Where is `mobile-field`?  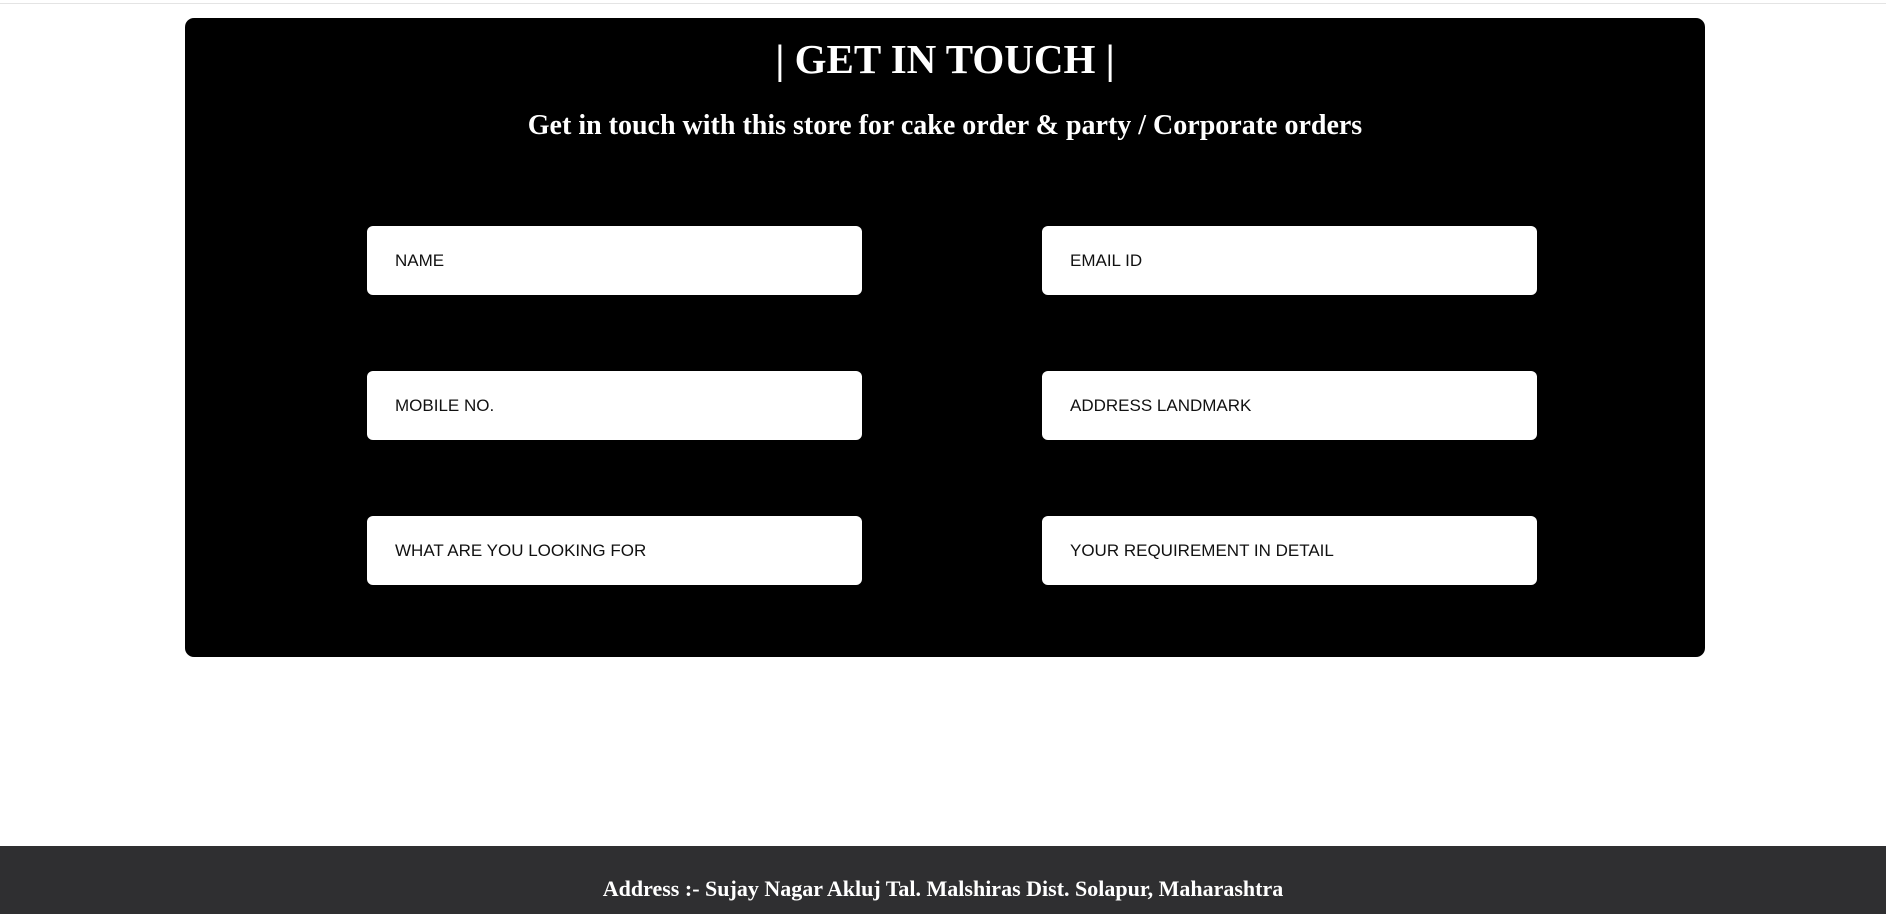 mobile-field is located at coordinates (614, 405).